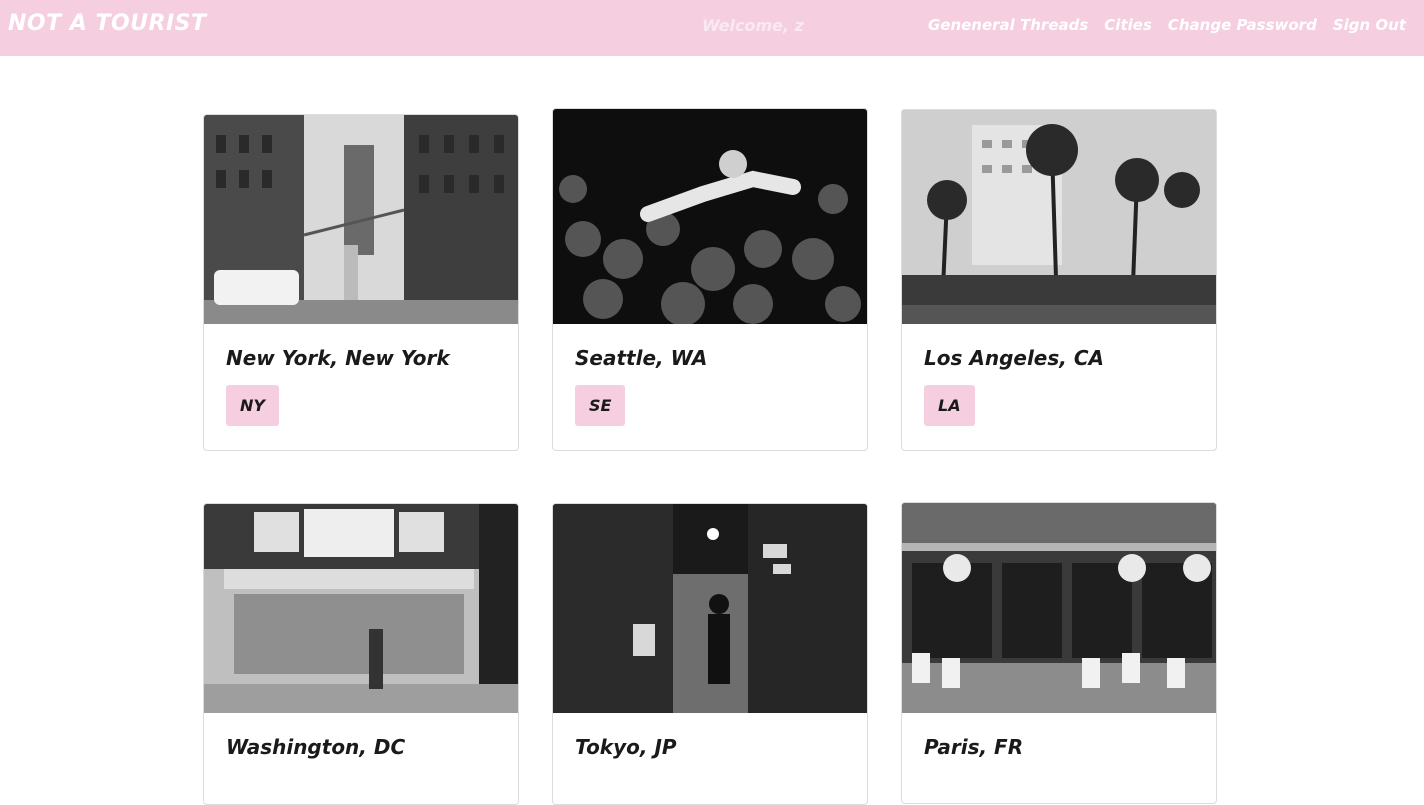  Describe the element at coordinates (338, 358) in the screenshot. I see `city-name: New York, New York` at that location.